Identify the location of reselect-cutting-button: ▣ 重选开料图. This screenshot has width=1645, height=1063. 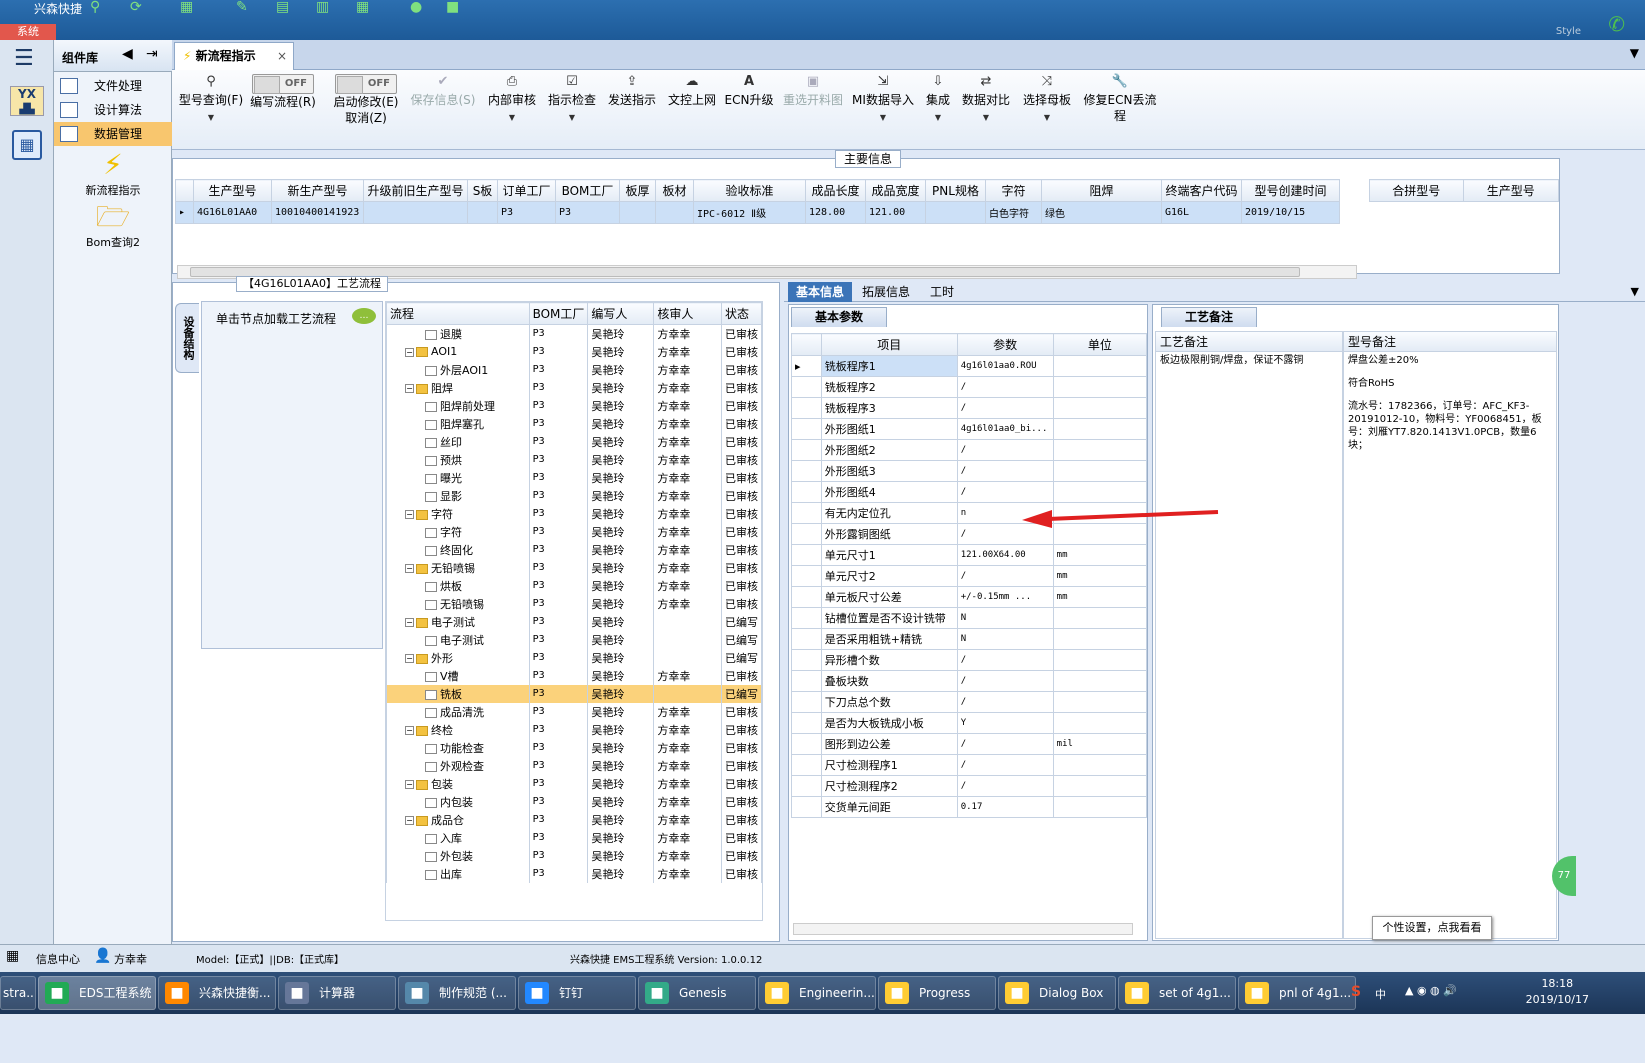
(813, 91).